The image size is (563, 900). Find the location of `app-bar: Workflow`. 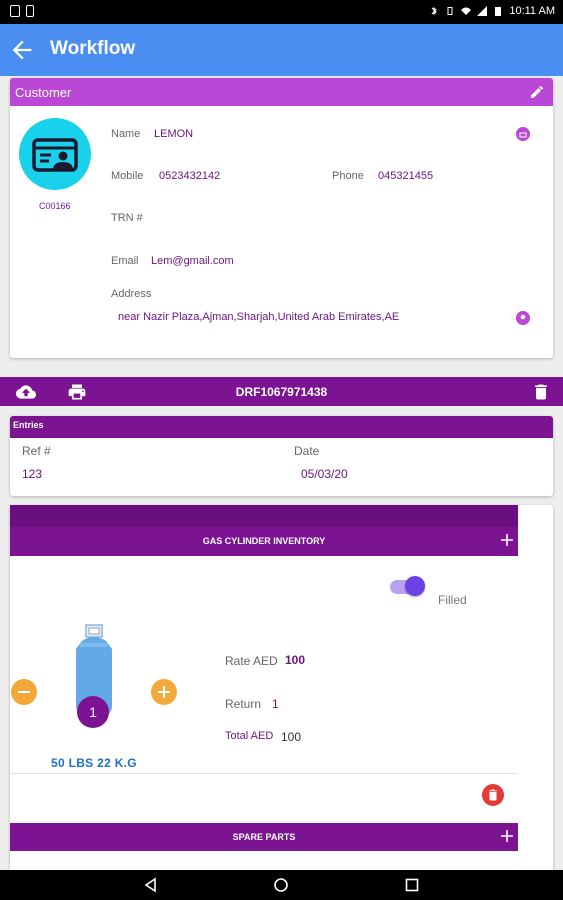

app-bar: Workflow is located at coordinates (281, 50).